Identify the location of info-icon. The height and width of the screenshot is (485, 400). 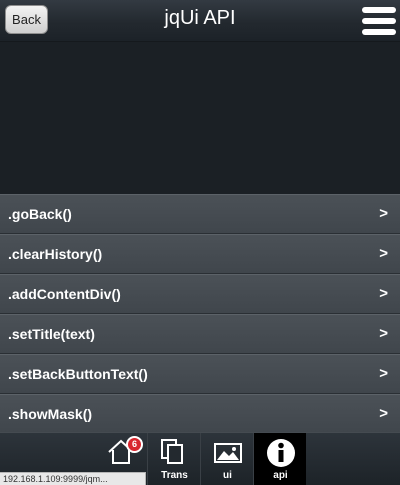
(281, 453).